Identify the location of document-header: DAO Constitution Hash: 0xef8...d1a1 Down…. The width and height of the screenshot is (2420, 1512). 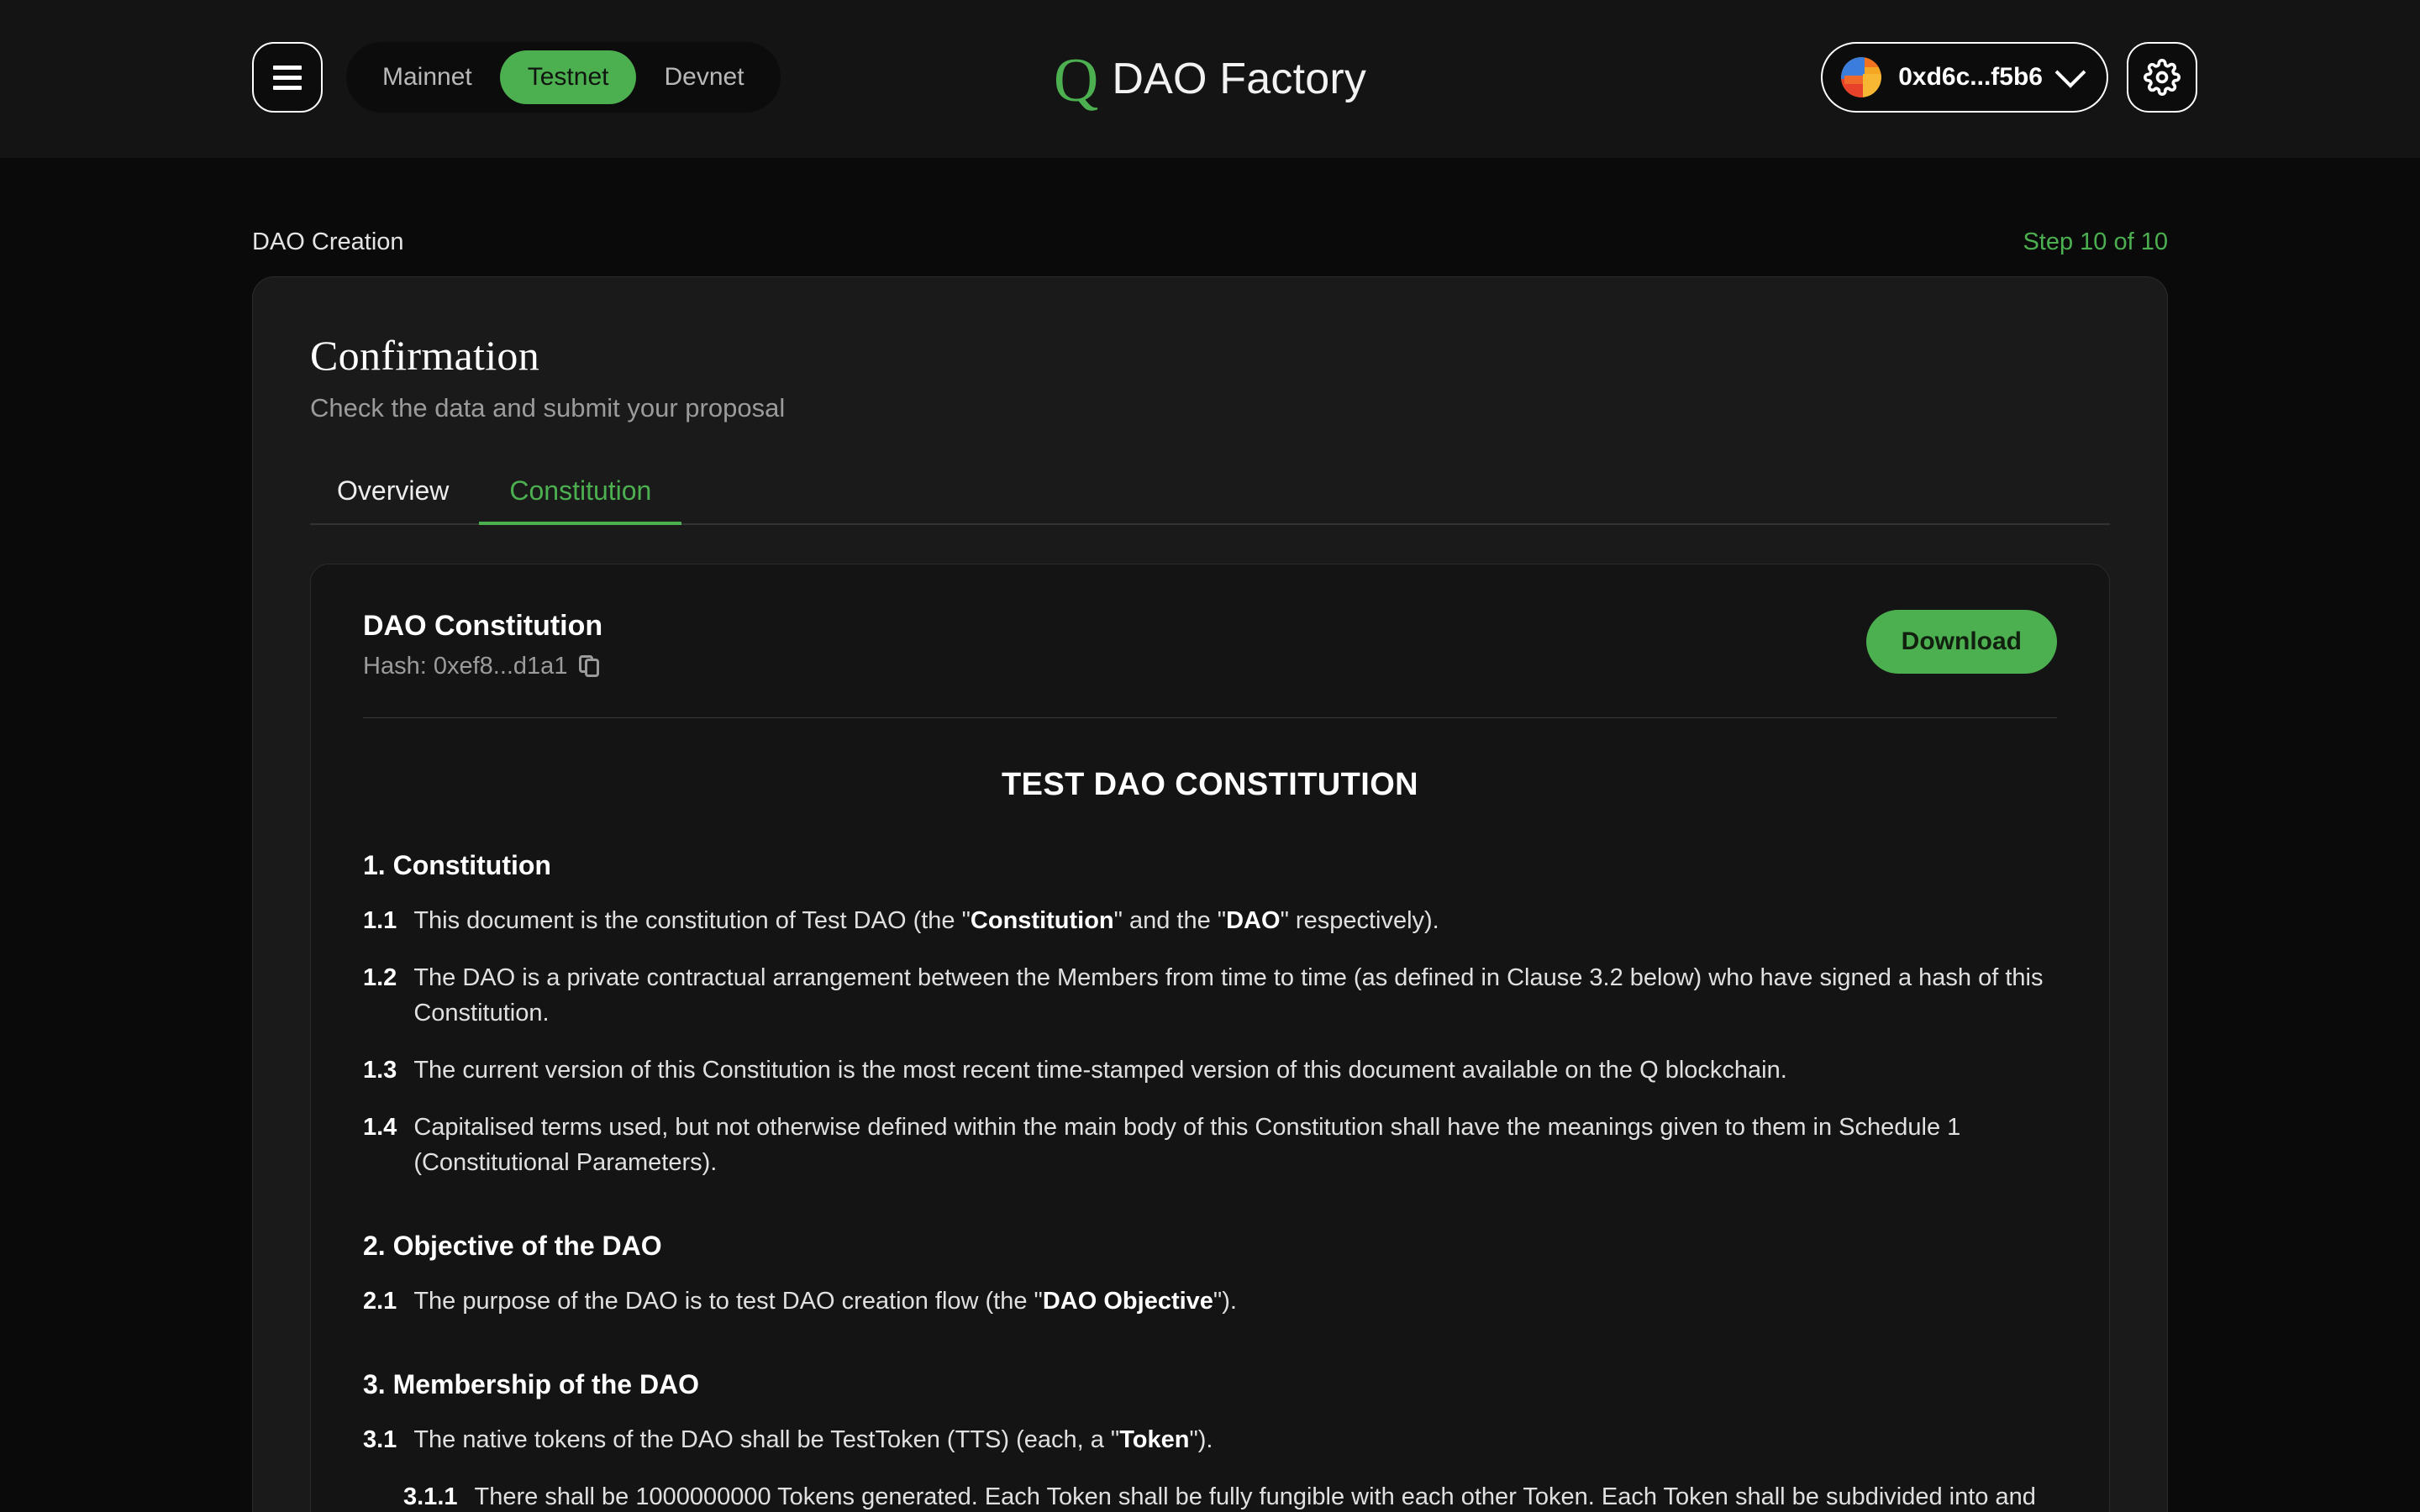
(1210, 645).